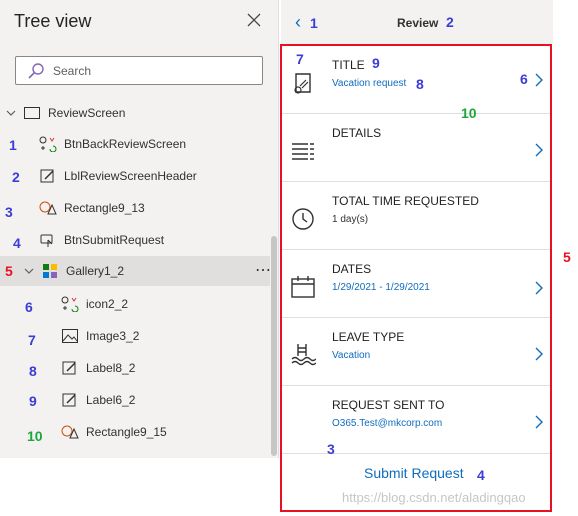 The height and width of the screenshot is (516, 578). What do you see at coordinates (50, 271) in the screenshot?
I see `gallery-icon` at bounding box center [50, 271].